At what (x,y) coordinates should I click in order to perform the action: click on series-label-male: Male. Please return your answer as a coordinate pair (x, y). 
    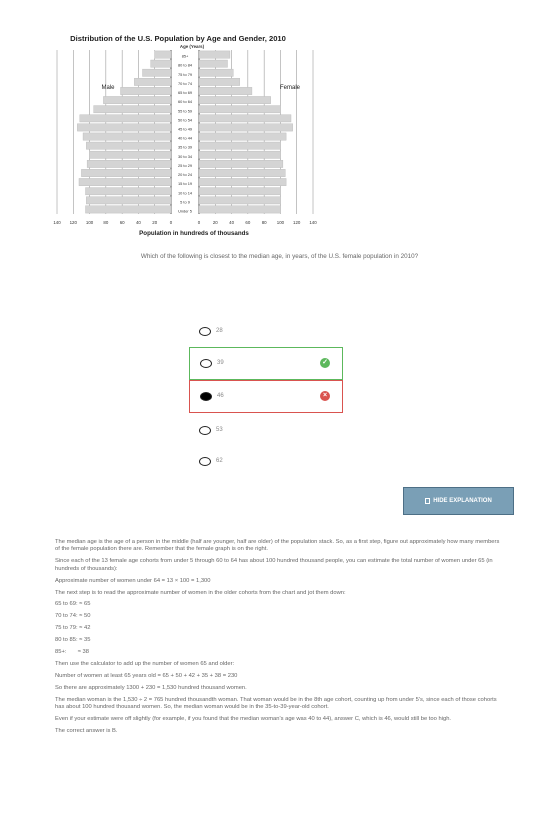
    Looking at the image, I should click on (108, 88).